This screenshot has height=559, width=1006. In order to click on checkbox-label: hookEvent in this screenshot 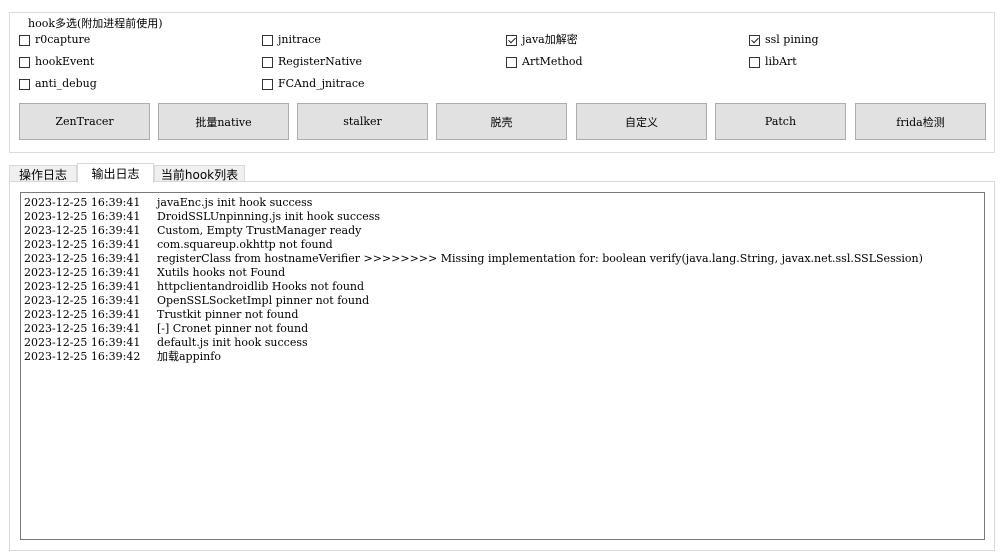, I will do `click(65, 61)`.